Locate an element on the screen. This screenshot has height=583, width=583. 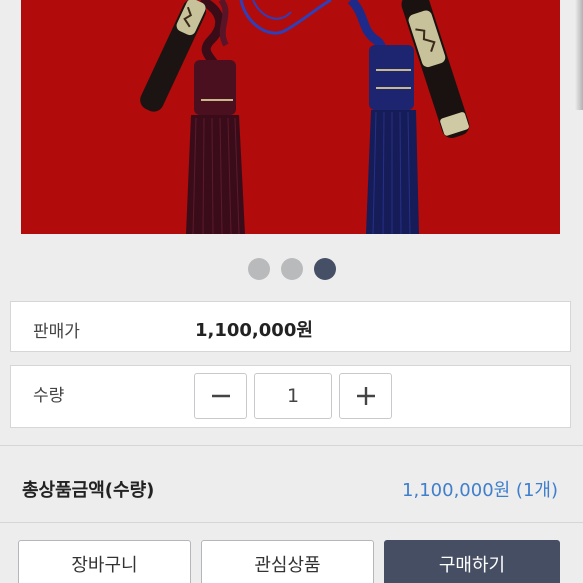
quantity-input: 1 is located at coordinates (293, 396).